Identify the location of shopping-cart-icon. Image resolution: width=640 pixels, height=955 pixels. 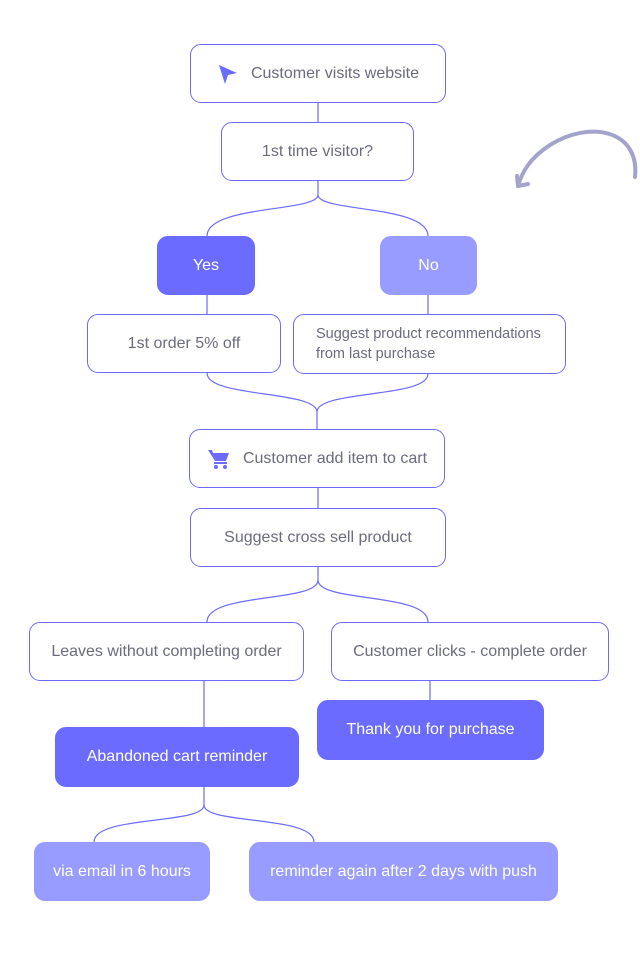
(219, 459).